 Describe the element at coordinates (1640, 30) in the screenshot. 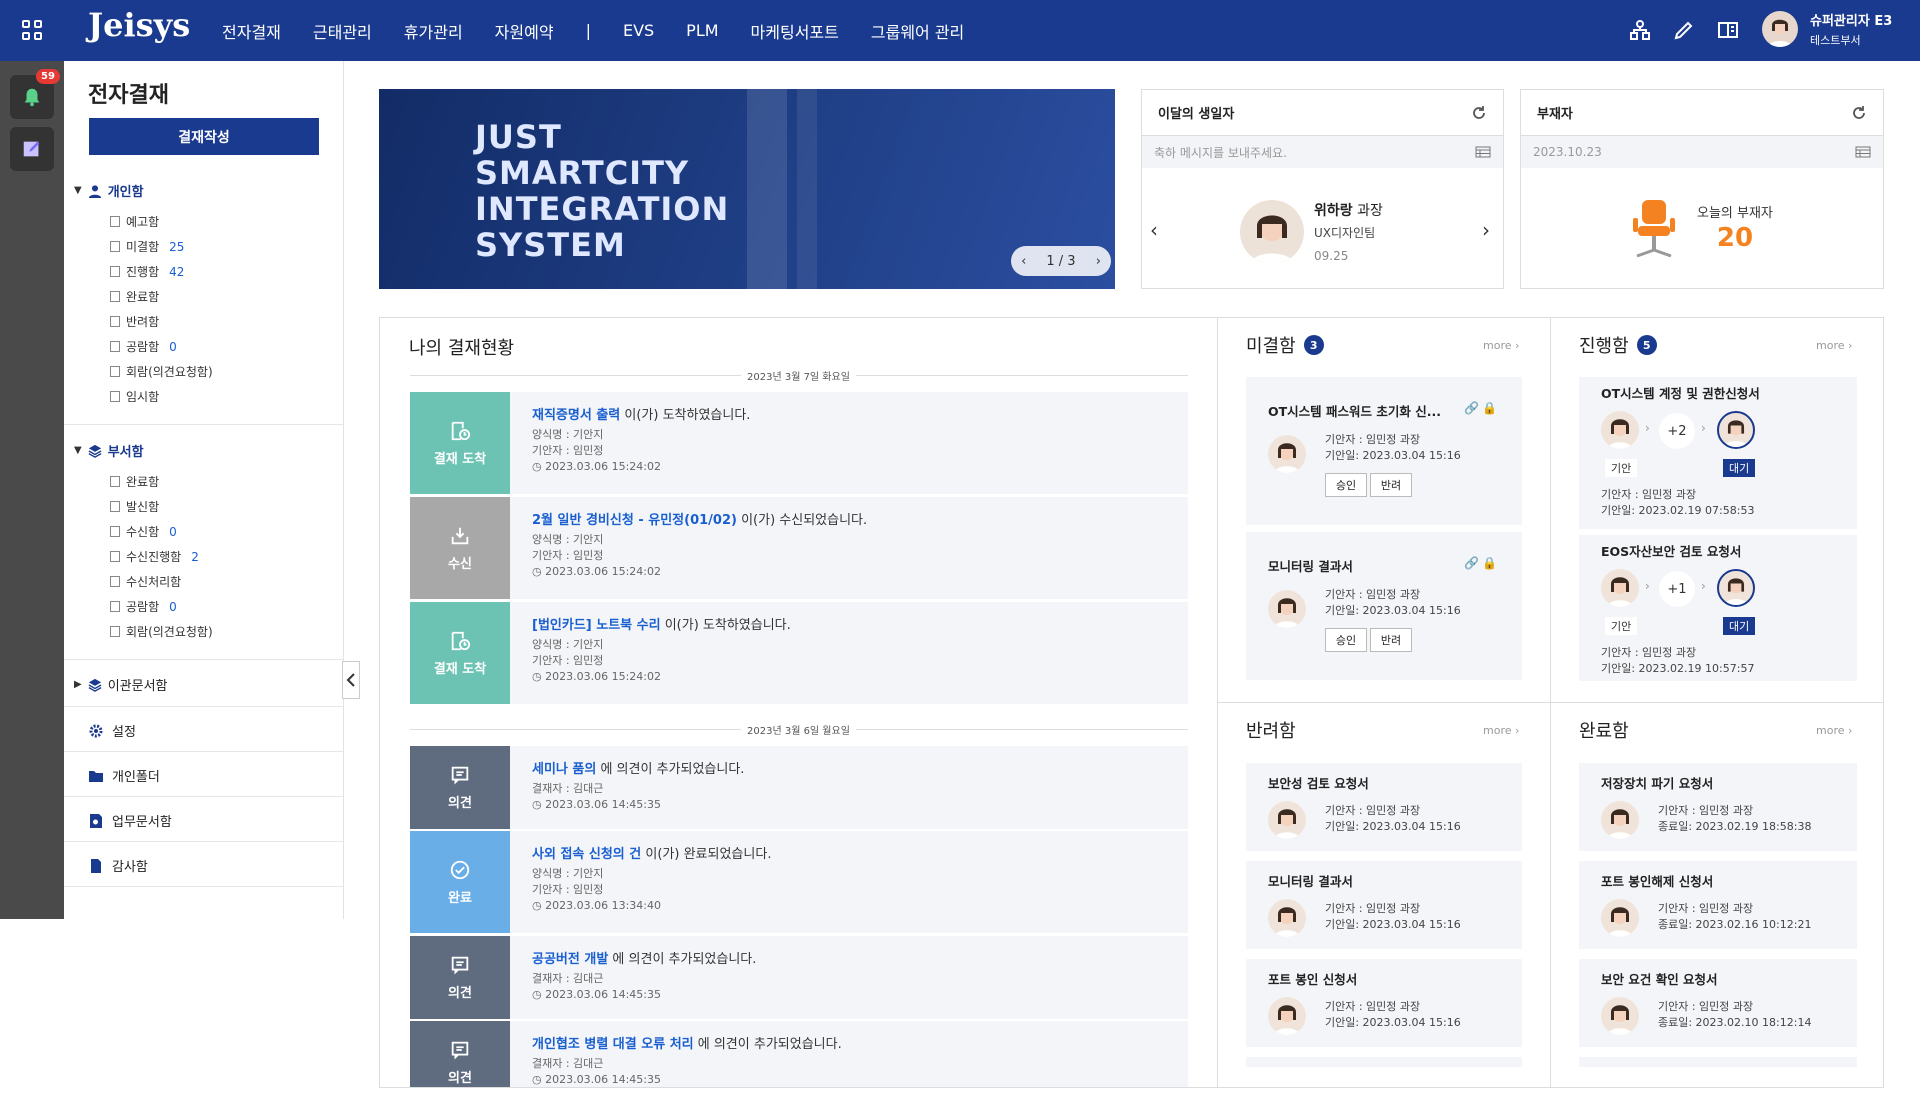

I see `org-chart-icon` at that location.